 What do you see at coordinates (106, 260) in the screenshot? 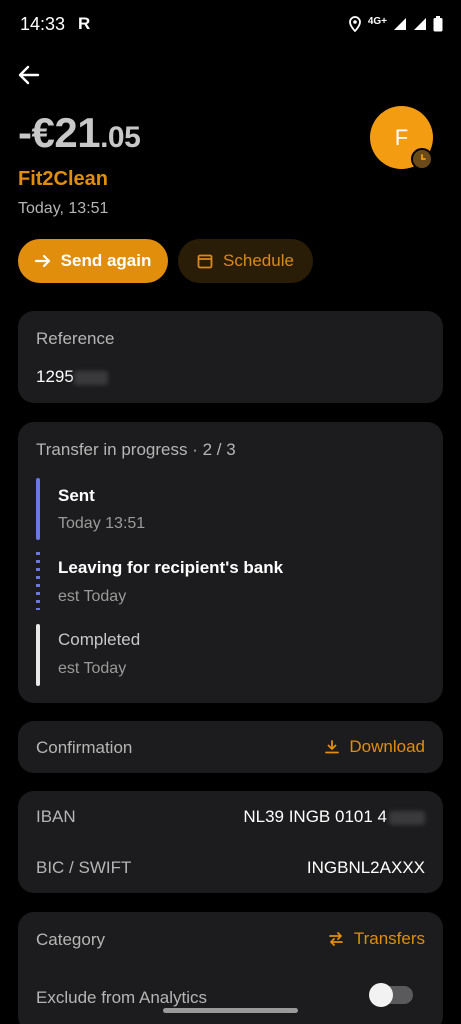
I see `send-again-label: Send again` at bounding box center [106, 260].